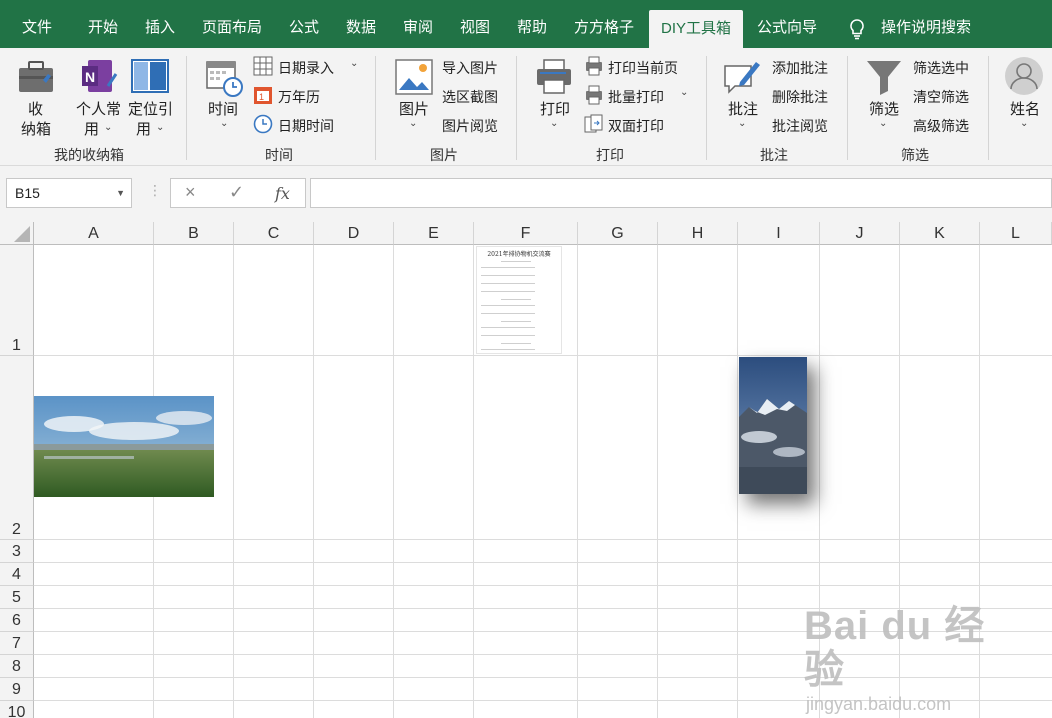 Image resolution: width=1052 pixels, height=718 pixels. I want to click on enter-icon: ✓, so click(236, 192).